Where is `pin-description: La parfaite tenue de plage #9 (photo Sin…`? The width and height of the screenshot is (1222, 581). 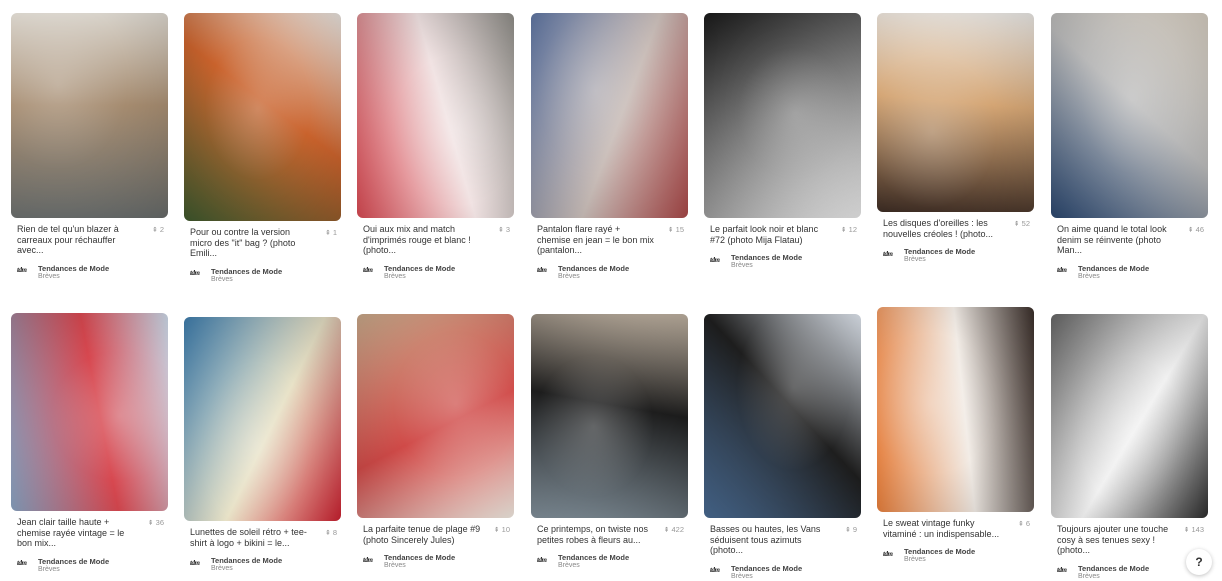
pin-description: La parfaite tenue de plage #9 (photo Sin… is located at coordinates (422, 534).